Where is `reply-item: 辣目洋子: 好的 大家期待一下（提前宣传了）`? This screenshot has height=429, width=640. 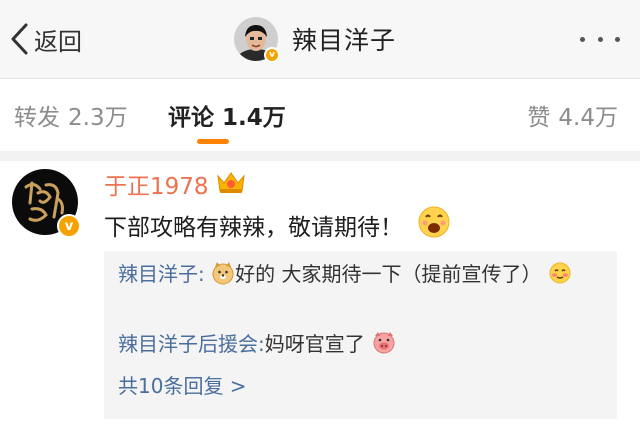
reply-item: 辣目洋子: 好的 大家期待一下（提前宣传了） is located at coordinates (363, 276).